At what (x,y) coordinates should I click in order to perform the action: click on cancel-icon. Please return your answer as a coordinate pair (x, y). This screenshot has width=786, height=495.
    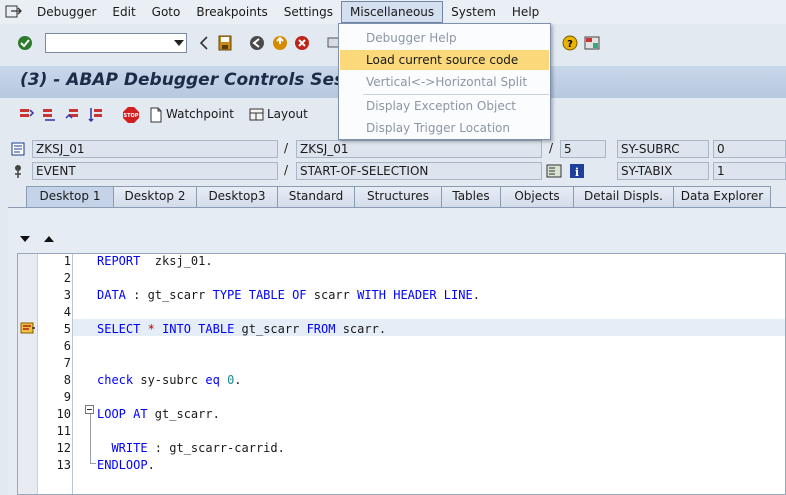
    Looking at the image, I should click on (302, 43).